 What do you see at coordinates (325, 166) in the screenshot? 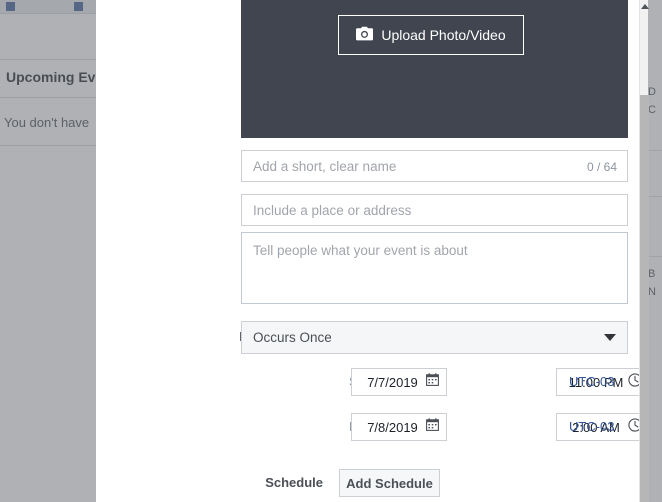
I see `event-name-placeholder: Add a short, clear name` at bounding box center [325, 166].